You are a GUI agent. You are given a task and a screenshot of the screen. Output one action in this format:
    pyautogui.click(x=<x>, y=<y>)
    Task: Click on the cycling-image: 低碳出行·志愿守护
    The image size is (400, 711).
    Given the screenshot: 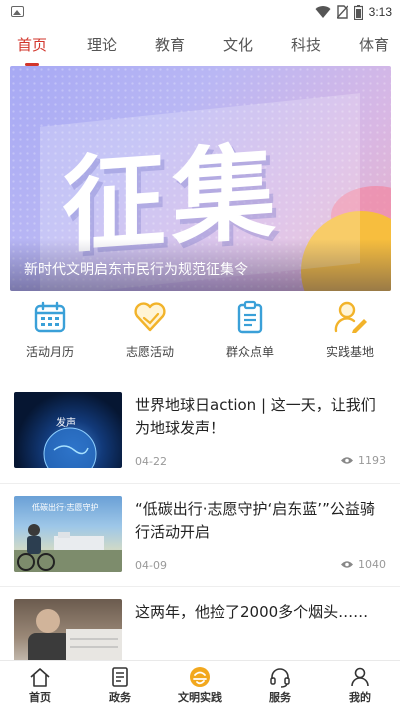 What is the action you would take?
    pyautogui.click(x=68, y=537)
    